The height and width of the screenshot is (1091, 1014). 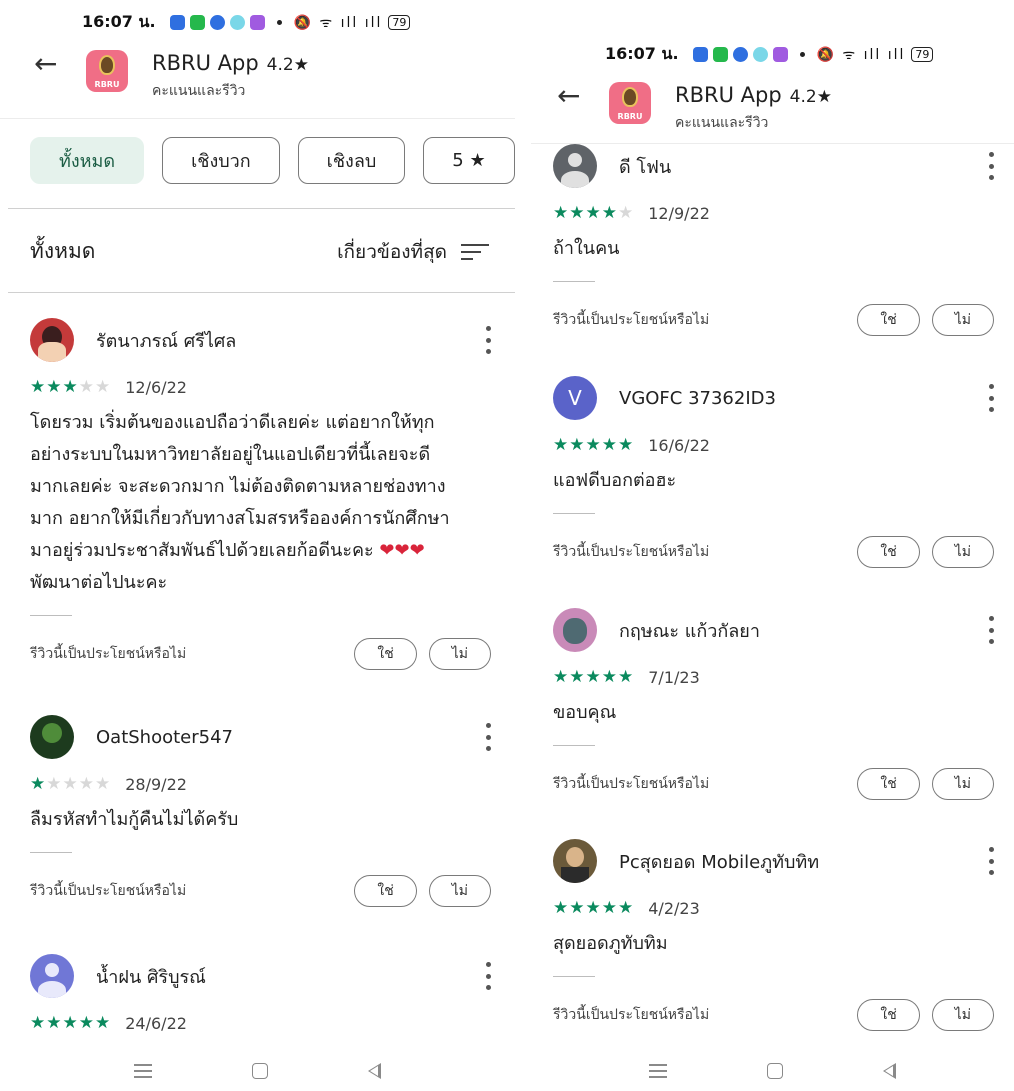 What do you see at coordinates (679, 445) in the screenshot?
I see `review-date: 16/6/22` at bounding box center [679, 445].